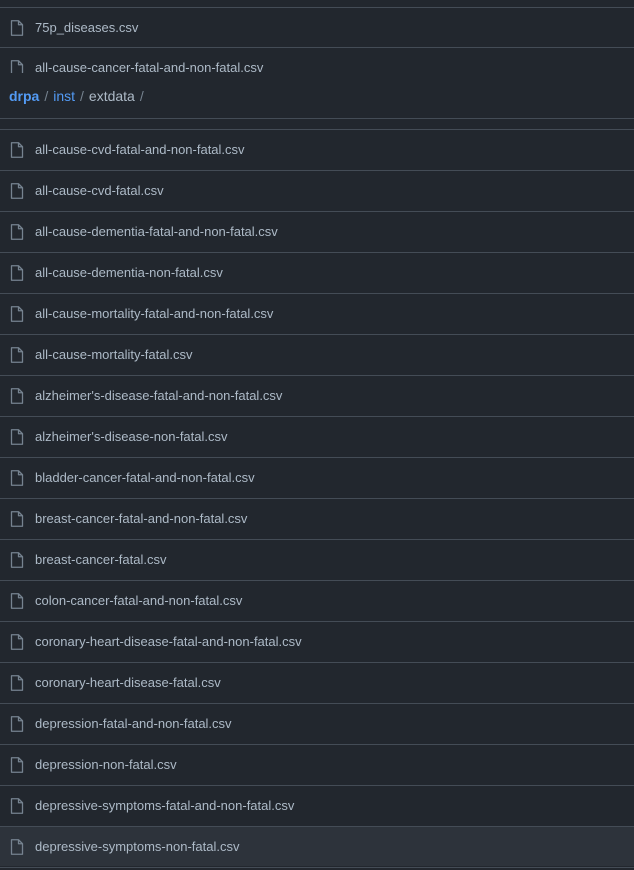 Image resolution: width=634 pixels, height=870 pixels. What do you see at coordinates (317, 272) in the screenshot?
I see `file-row: all-cause-dementia-non-fatal.csv` at bounding box center [317, 272].